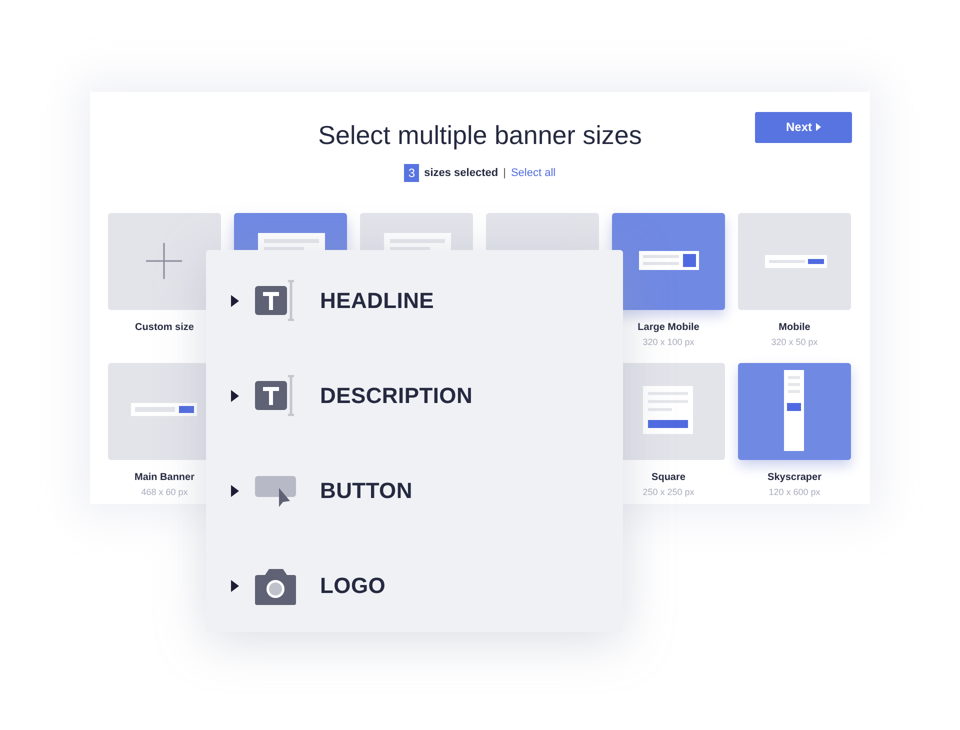  What do you see at coordinates (412, 173) in the screenshot?
I see `selected-count-badge: 3` at bounding box center [412, 173].